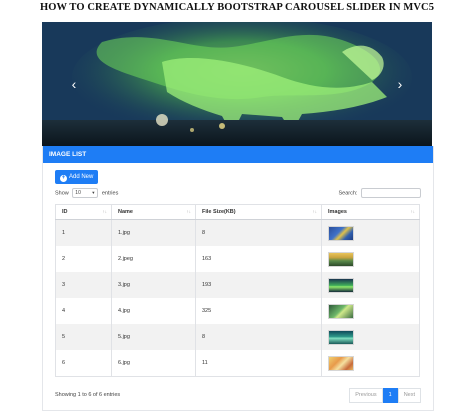 The image size is (474, 418). Describe the element at coordinates (400, 84) in the screenshot. I see `chevron-right-icon: ›` at that location.